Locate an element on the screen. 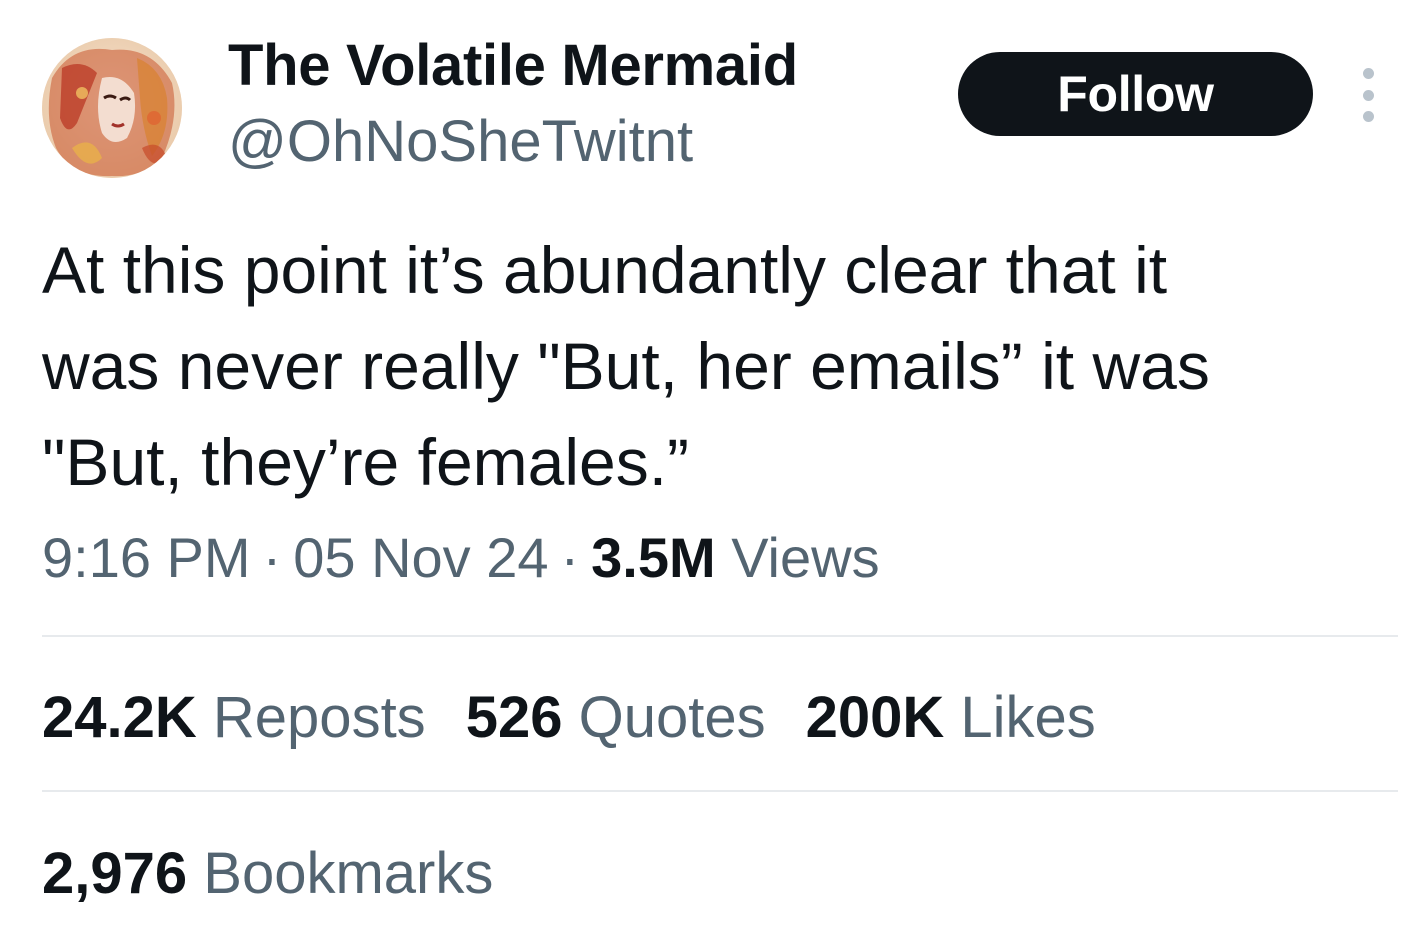  reposts-label: Reposts is located at coordinates (319, 717).